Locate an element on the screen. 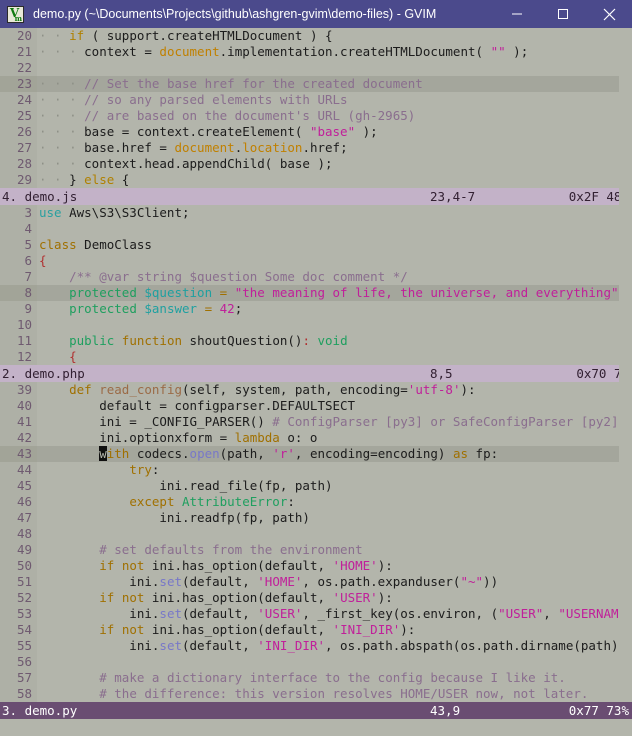  code-line: 40 default = configparser.DEFAULTSECT is located at coordinates (316, 406).